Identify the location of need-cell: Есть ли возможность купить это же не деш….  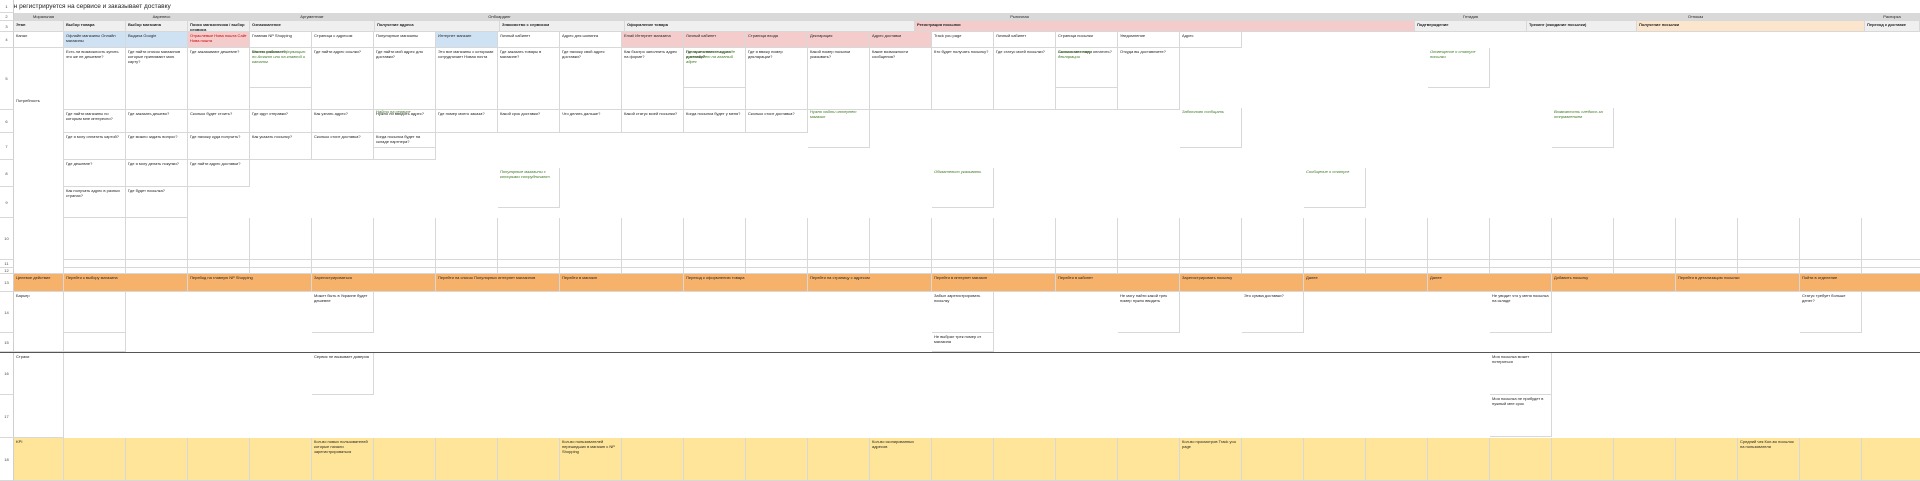
(95, 79).